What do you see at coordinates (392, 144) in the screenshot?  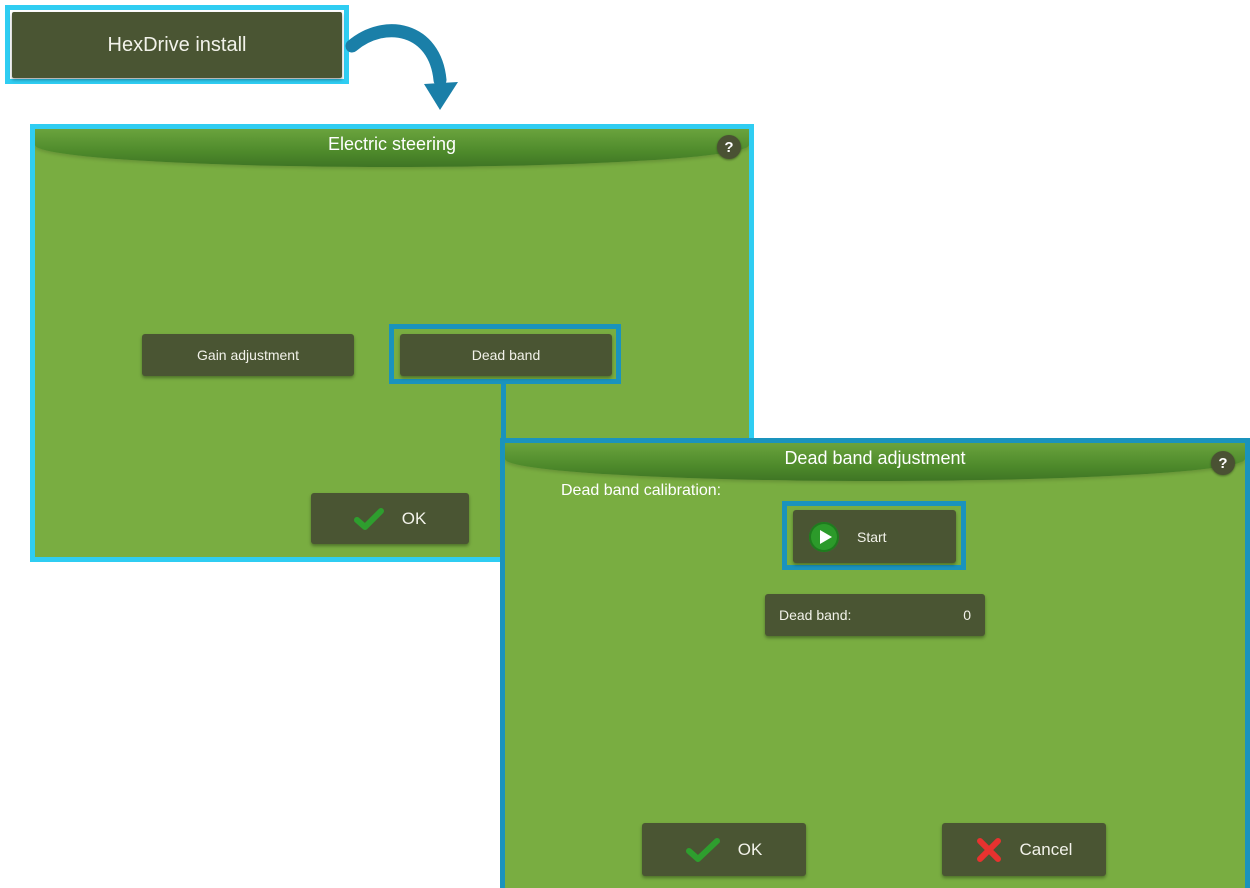 I see `dialog-title: Electric steering` at bounding box center [392, 144].